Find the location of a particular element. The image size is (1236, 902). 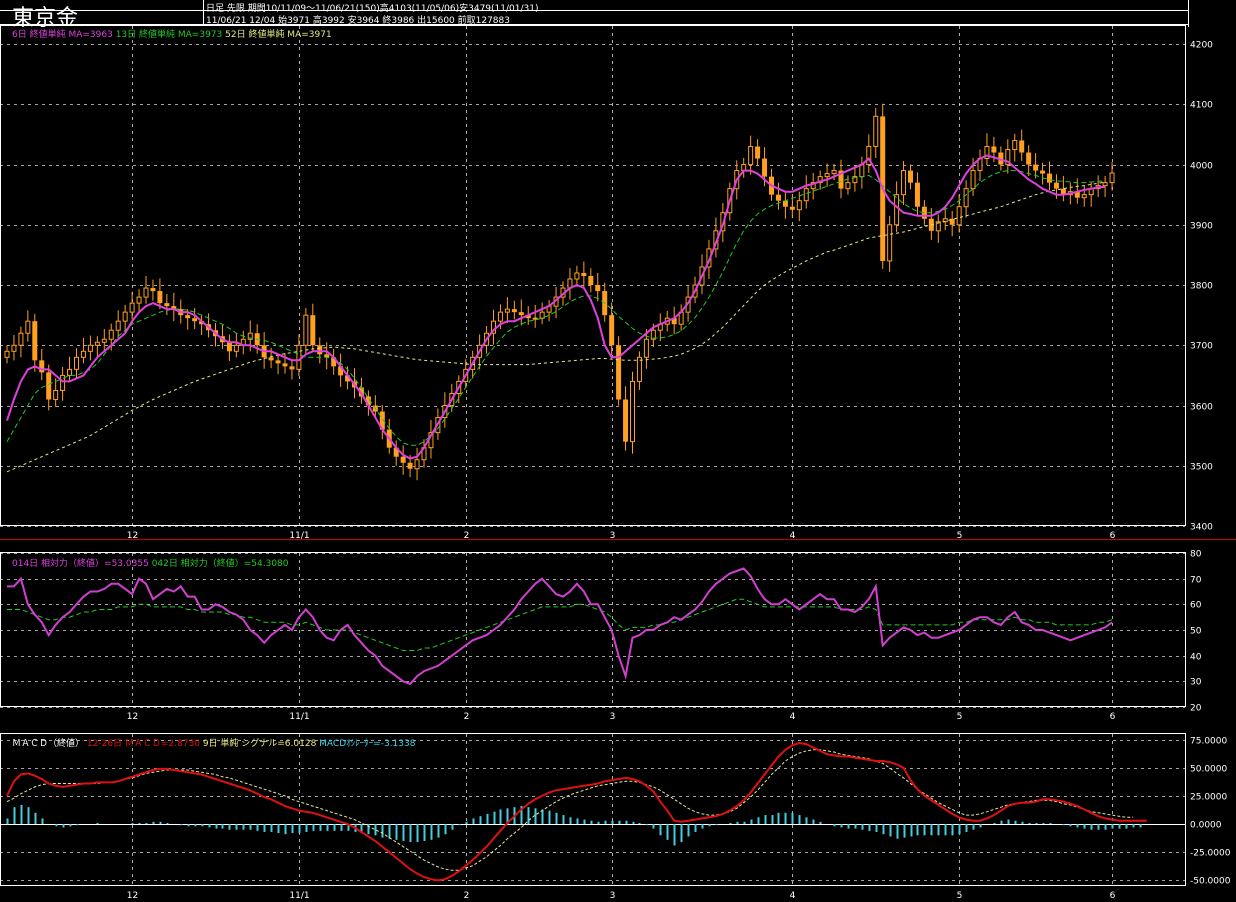

macd-x-tick-label: 5 is located at coordinates (960, 896).